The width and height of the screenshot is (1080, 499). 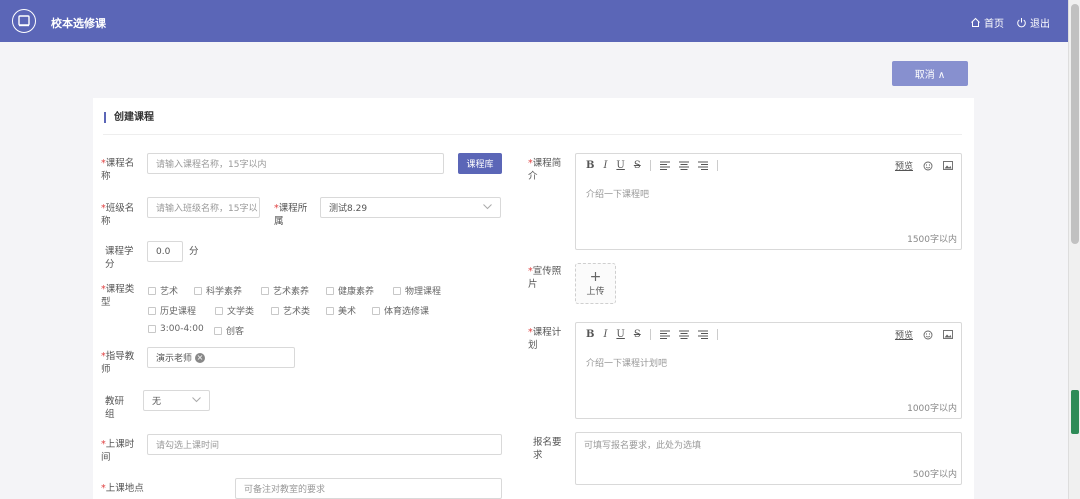 I want to click on logout-link: 退出, so click(x=1033, y=22).